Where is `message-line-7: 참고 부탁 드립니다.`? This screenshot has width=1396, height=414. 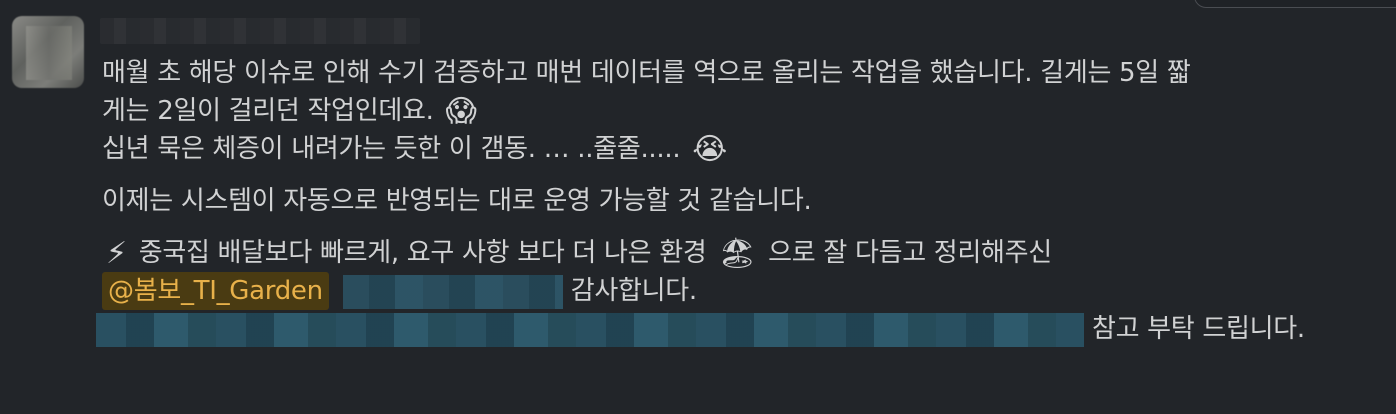 message-line-7: 참고 부탁 드립니다. is located at coordinates (729, 329).